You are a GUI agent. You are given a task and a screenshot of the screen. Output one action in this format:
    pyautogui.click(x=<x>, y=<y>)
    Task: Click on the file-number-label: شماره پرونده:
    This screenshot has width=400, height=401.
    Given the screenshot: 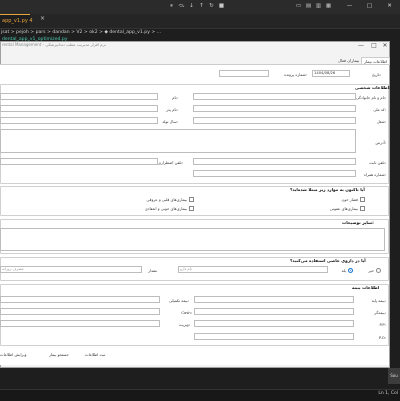 What is the action you would take?
    pyautogui.click(x=295, y=74)
    